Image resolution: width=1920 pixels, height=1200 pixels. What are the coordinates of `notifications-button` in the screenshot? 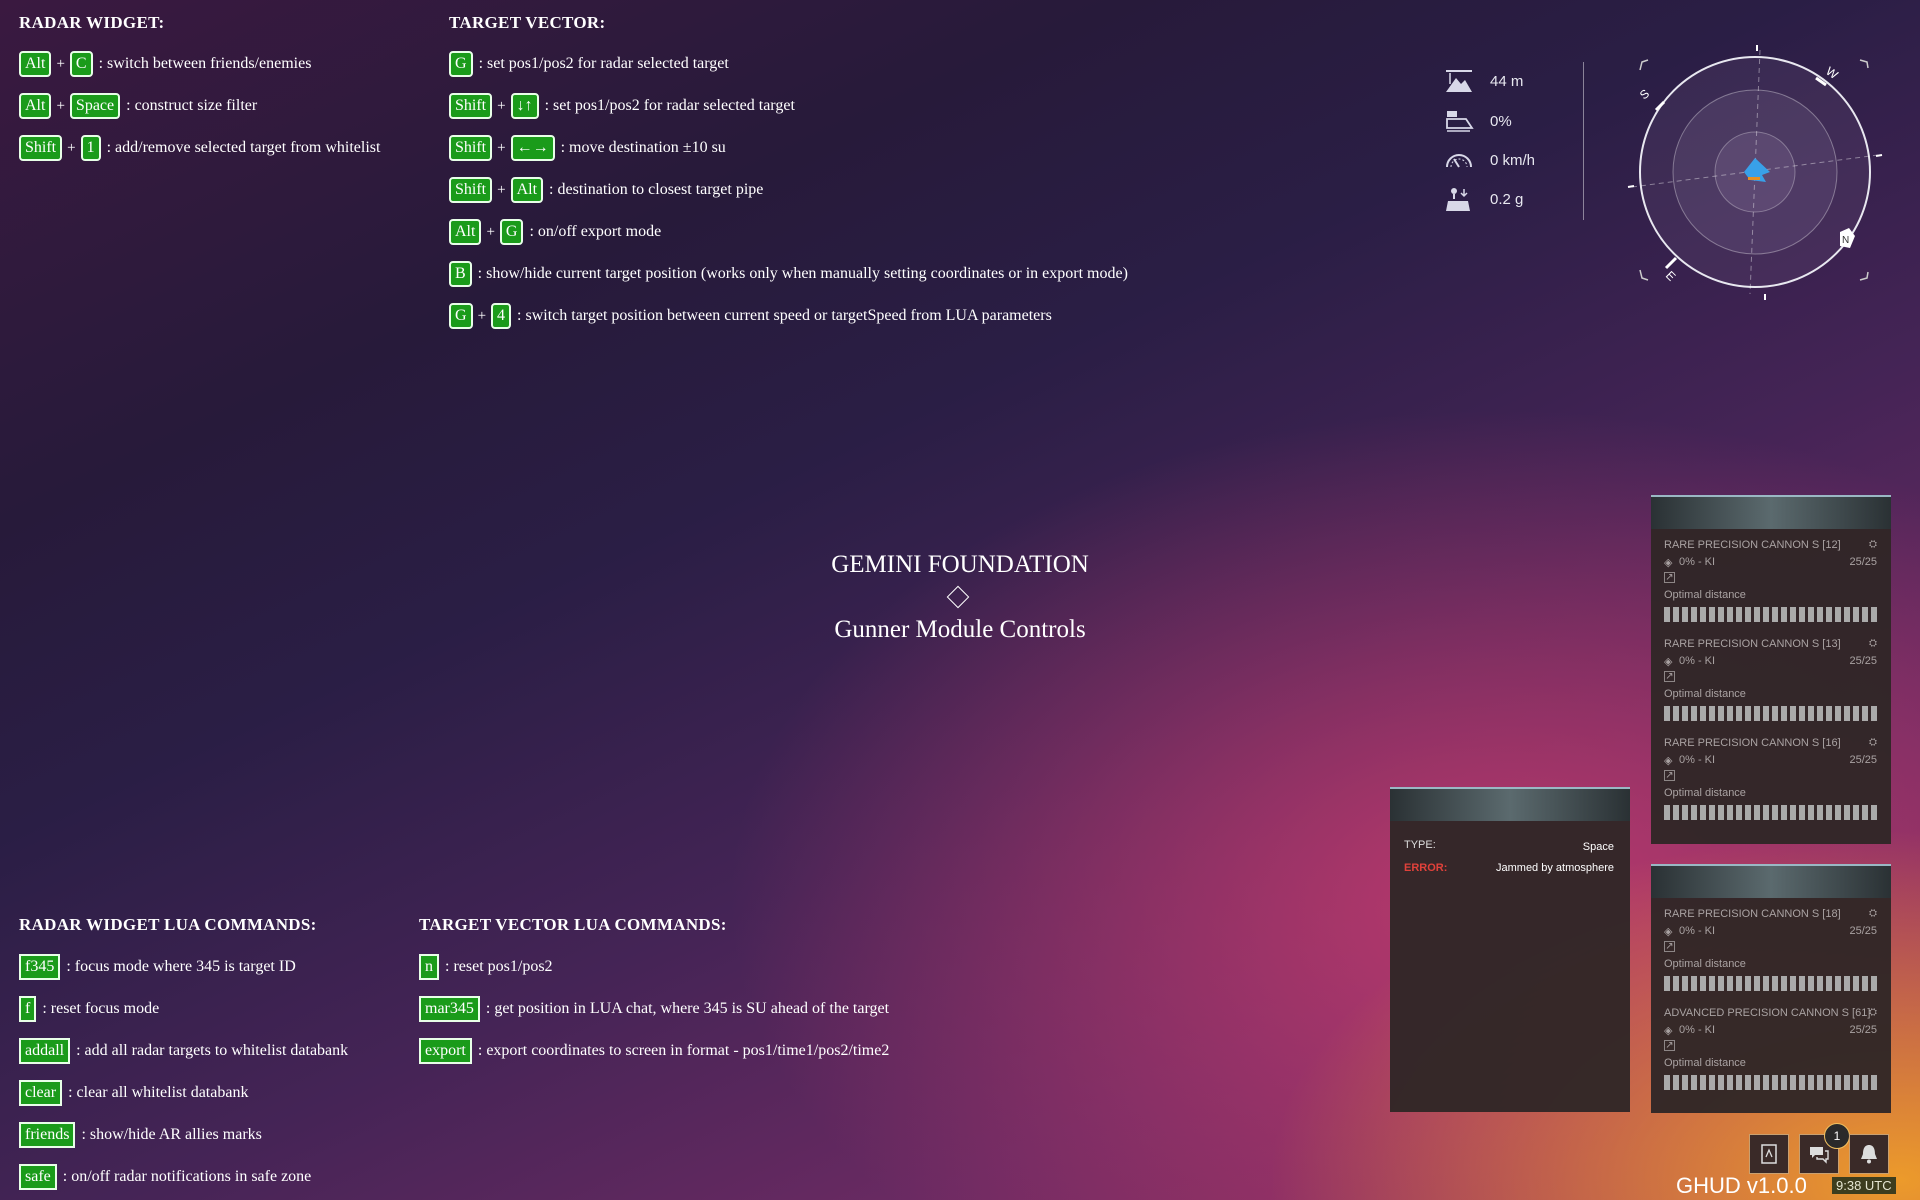 It's located at (1869, 1154).